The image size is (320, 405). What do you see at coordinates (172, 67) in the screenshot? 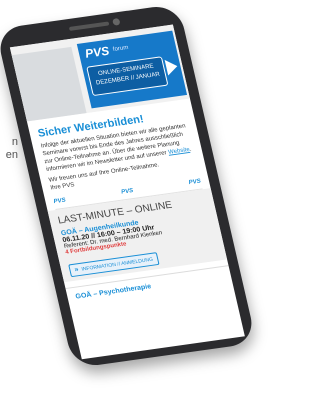
I see `play-icon` at bounding box center [172, 67].